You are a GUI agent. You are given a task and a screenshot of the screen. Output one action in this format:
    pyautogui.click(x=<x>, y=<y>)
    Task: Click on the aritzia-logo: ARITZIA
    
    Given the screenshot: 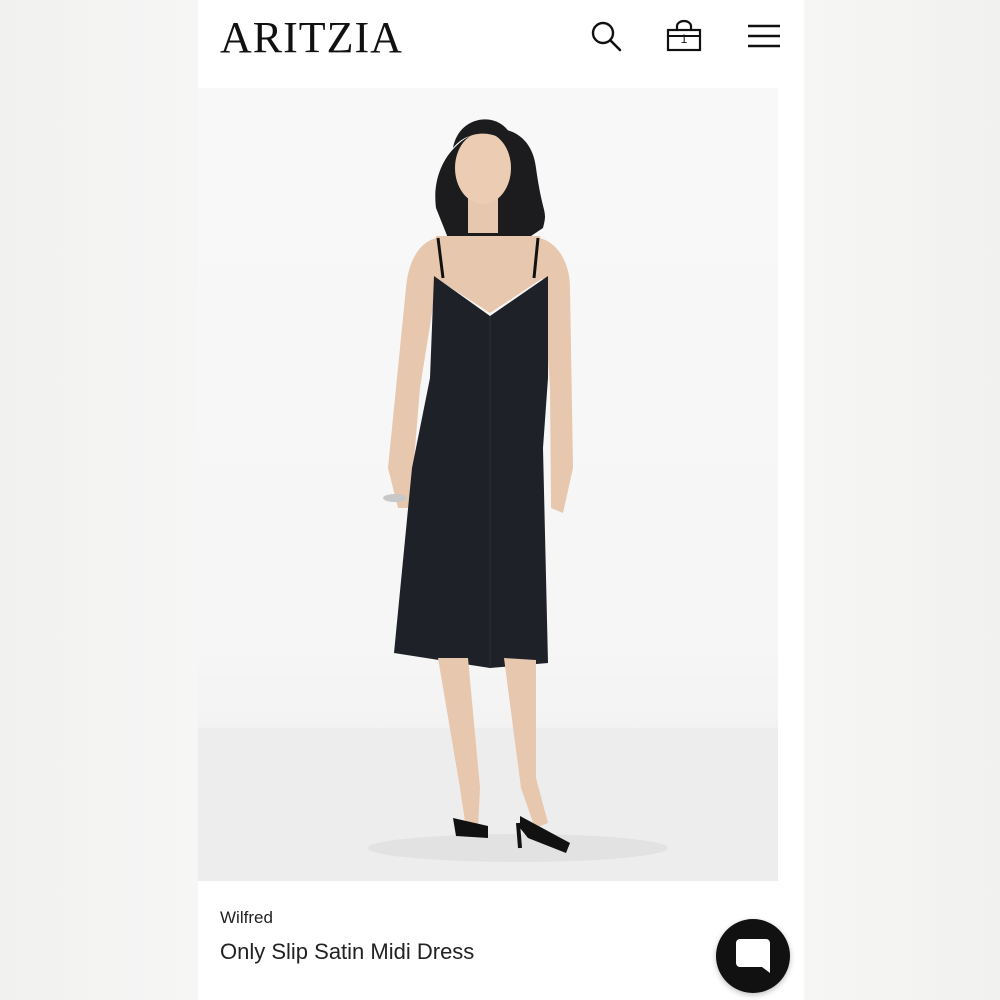 What is the action you would take?
    pyautogui.click(x=311, y=38)
    